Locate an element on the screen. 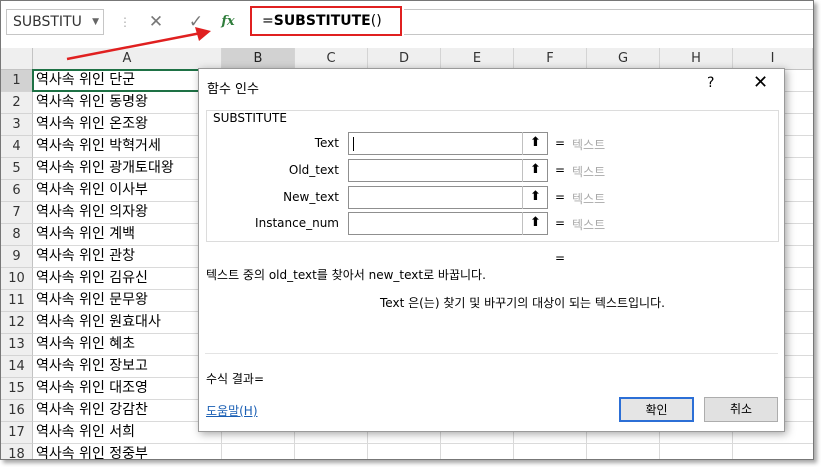 The image size is (821, 467). column-header-i: I is located at coordinates (773, 59).